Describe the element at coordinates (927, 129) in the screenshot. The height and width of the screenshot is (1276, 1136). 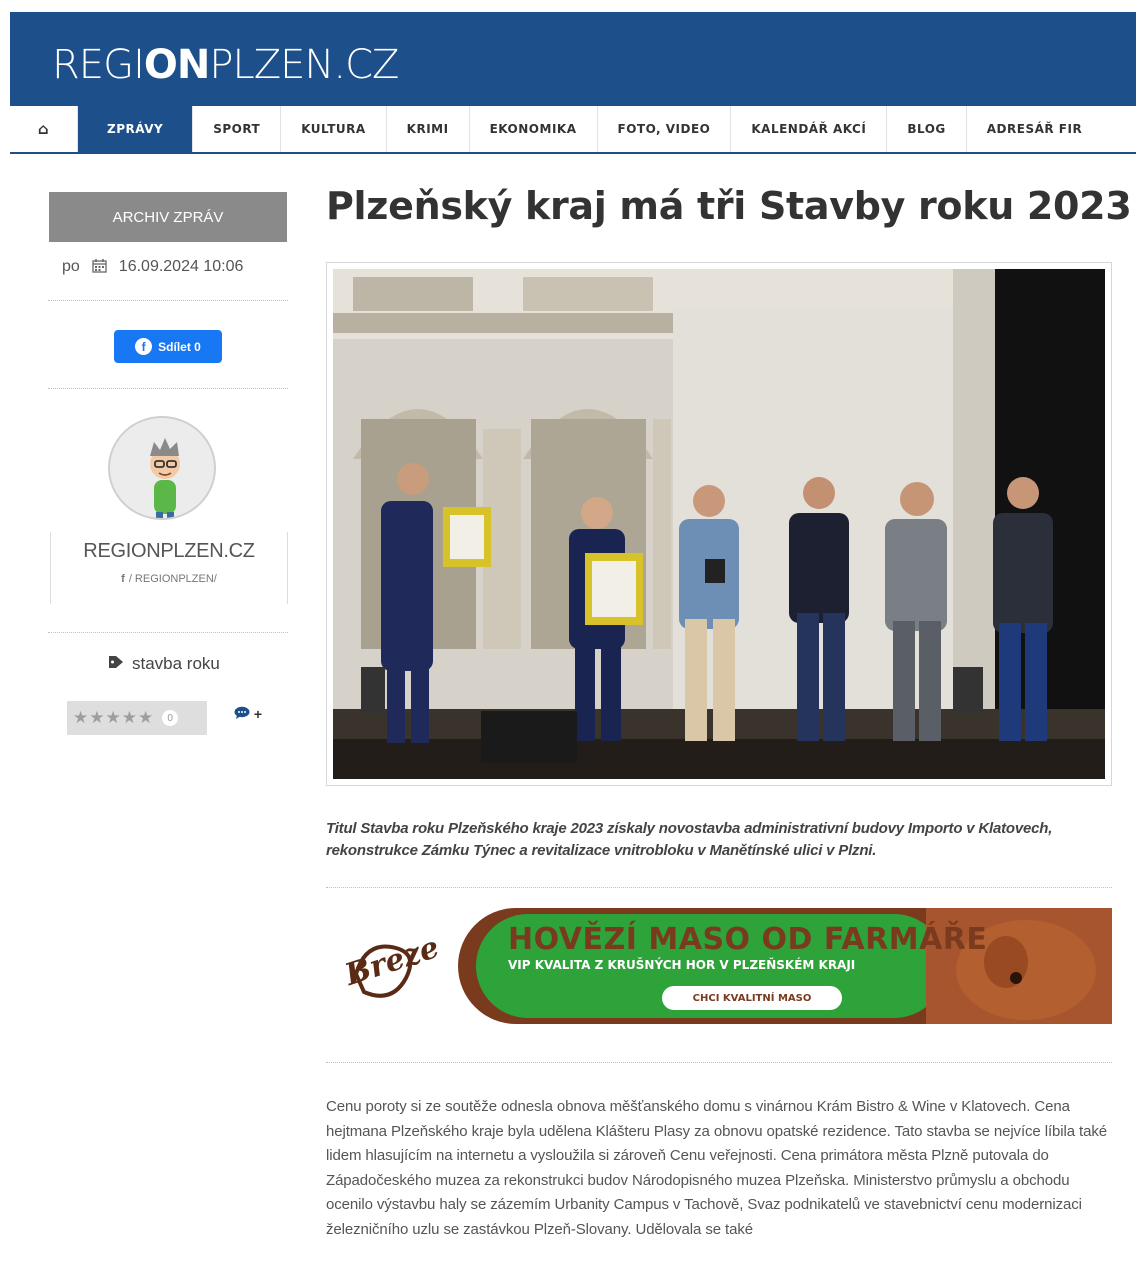
I see `nav-item-blog: BLOG` at that location.